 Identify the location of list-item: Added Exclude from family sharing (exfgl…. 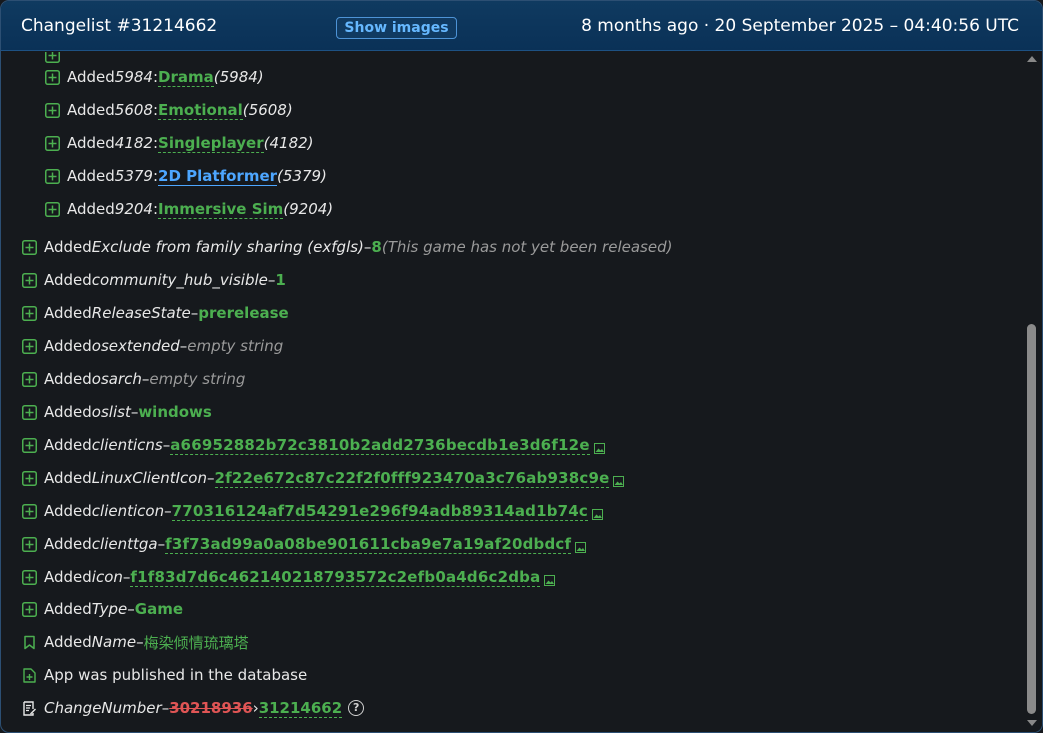
(347, 247).